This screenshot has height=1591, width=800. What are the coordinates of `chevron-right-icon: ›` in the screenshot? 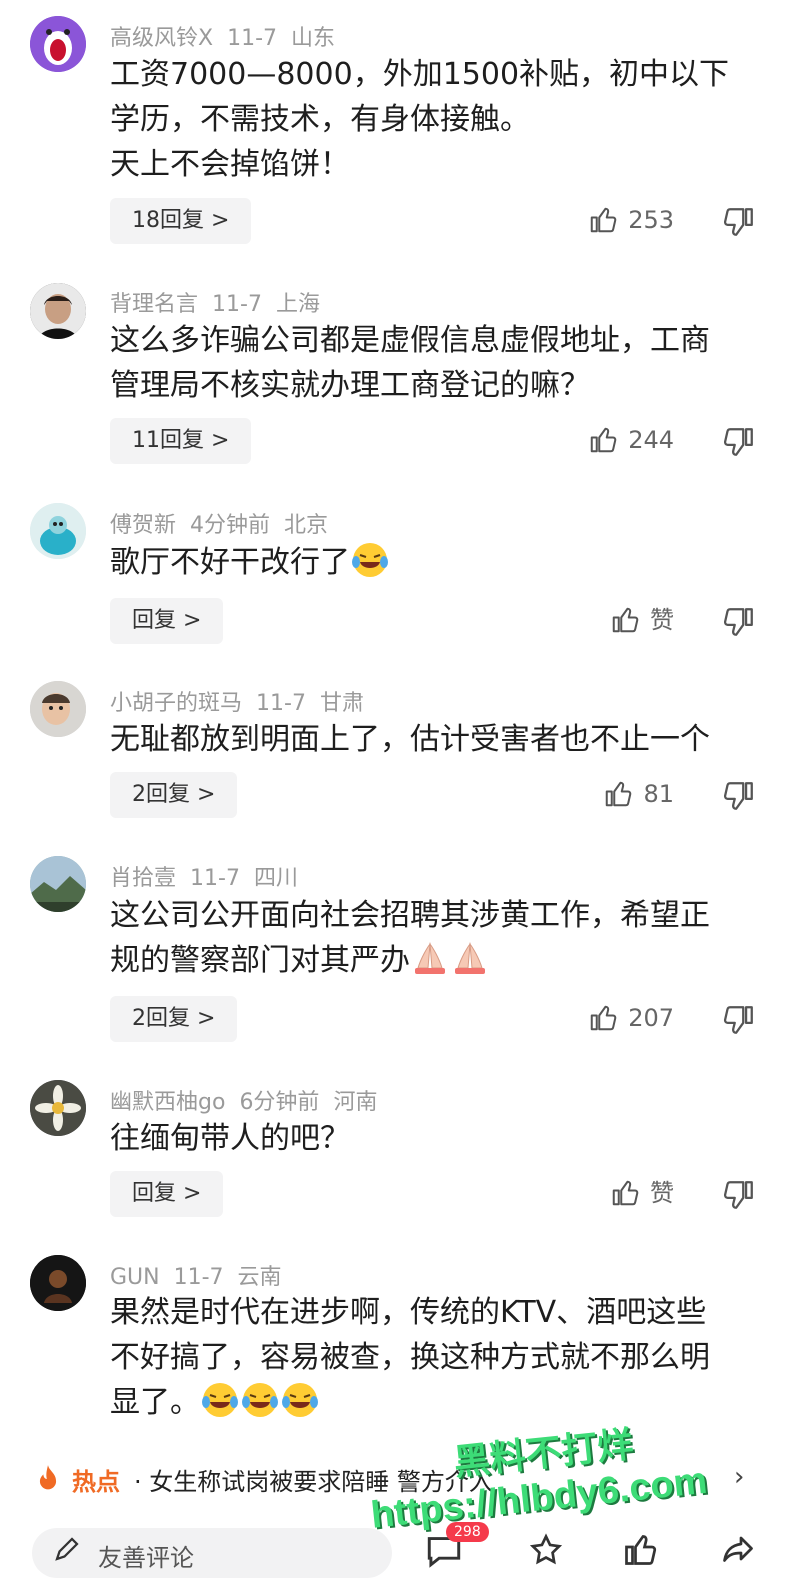 It's located at (739, 1477).